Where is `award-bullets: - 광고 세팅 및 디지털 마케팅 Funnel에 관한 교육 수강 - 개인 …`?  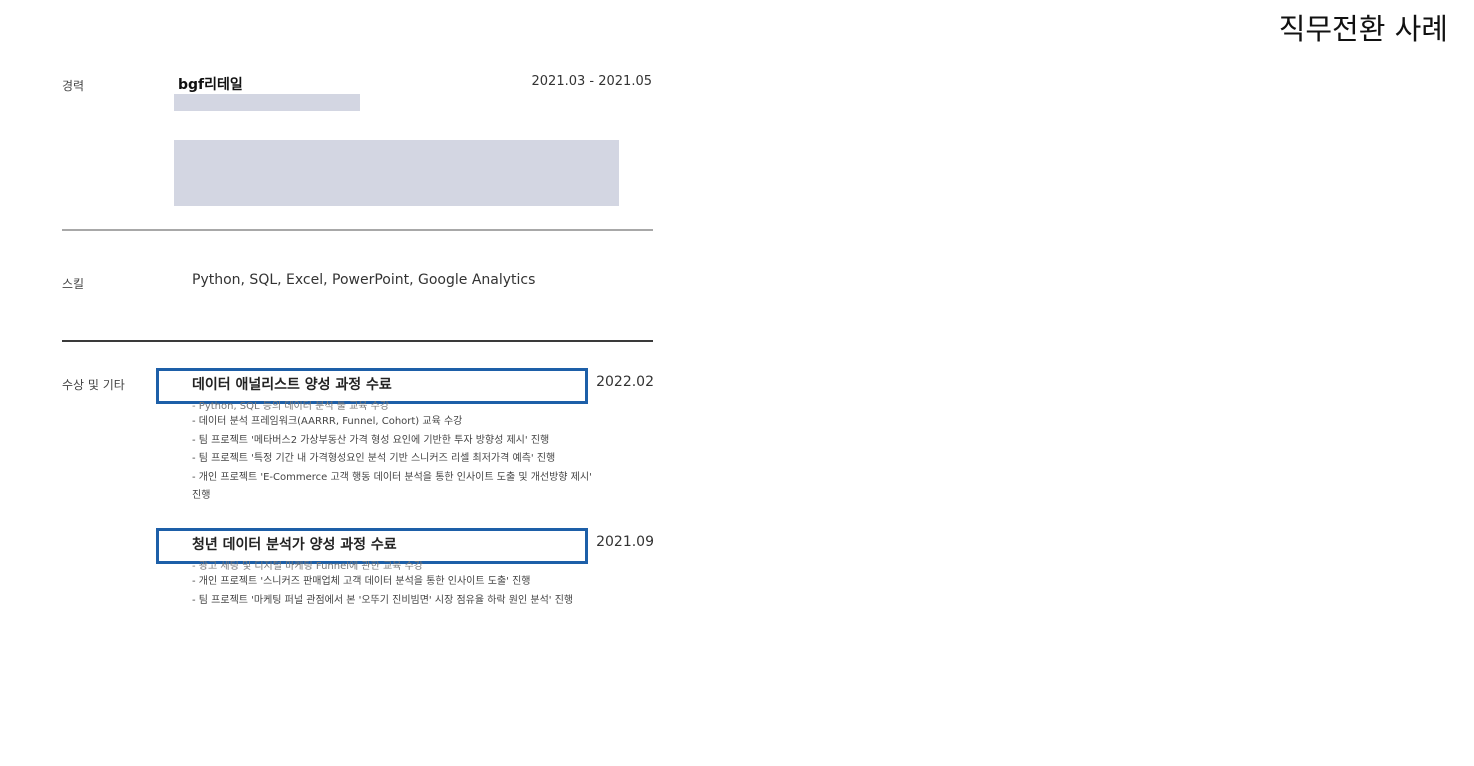
award-bullets: - 광고 세팅 및 디지털 마케팅 Funnel에 관한 교육 수강 - 개인 … is located at coordinates (427, 585).